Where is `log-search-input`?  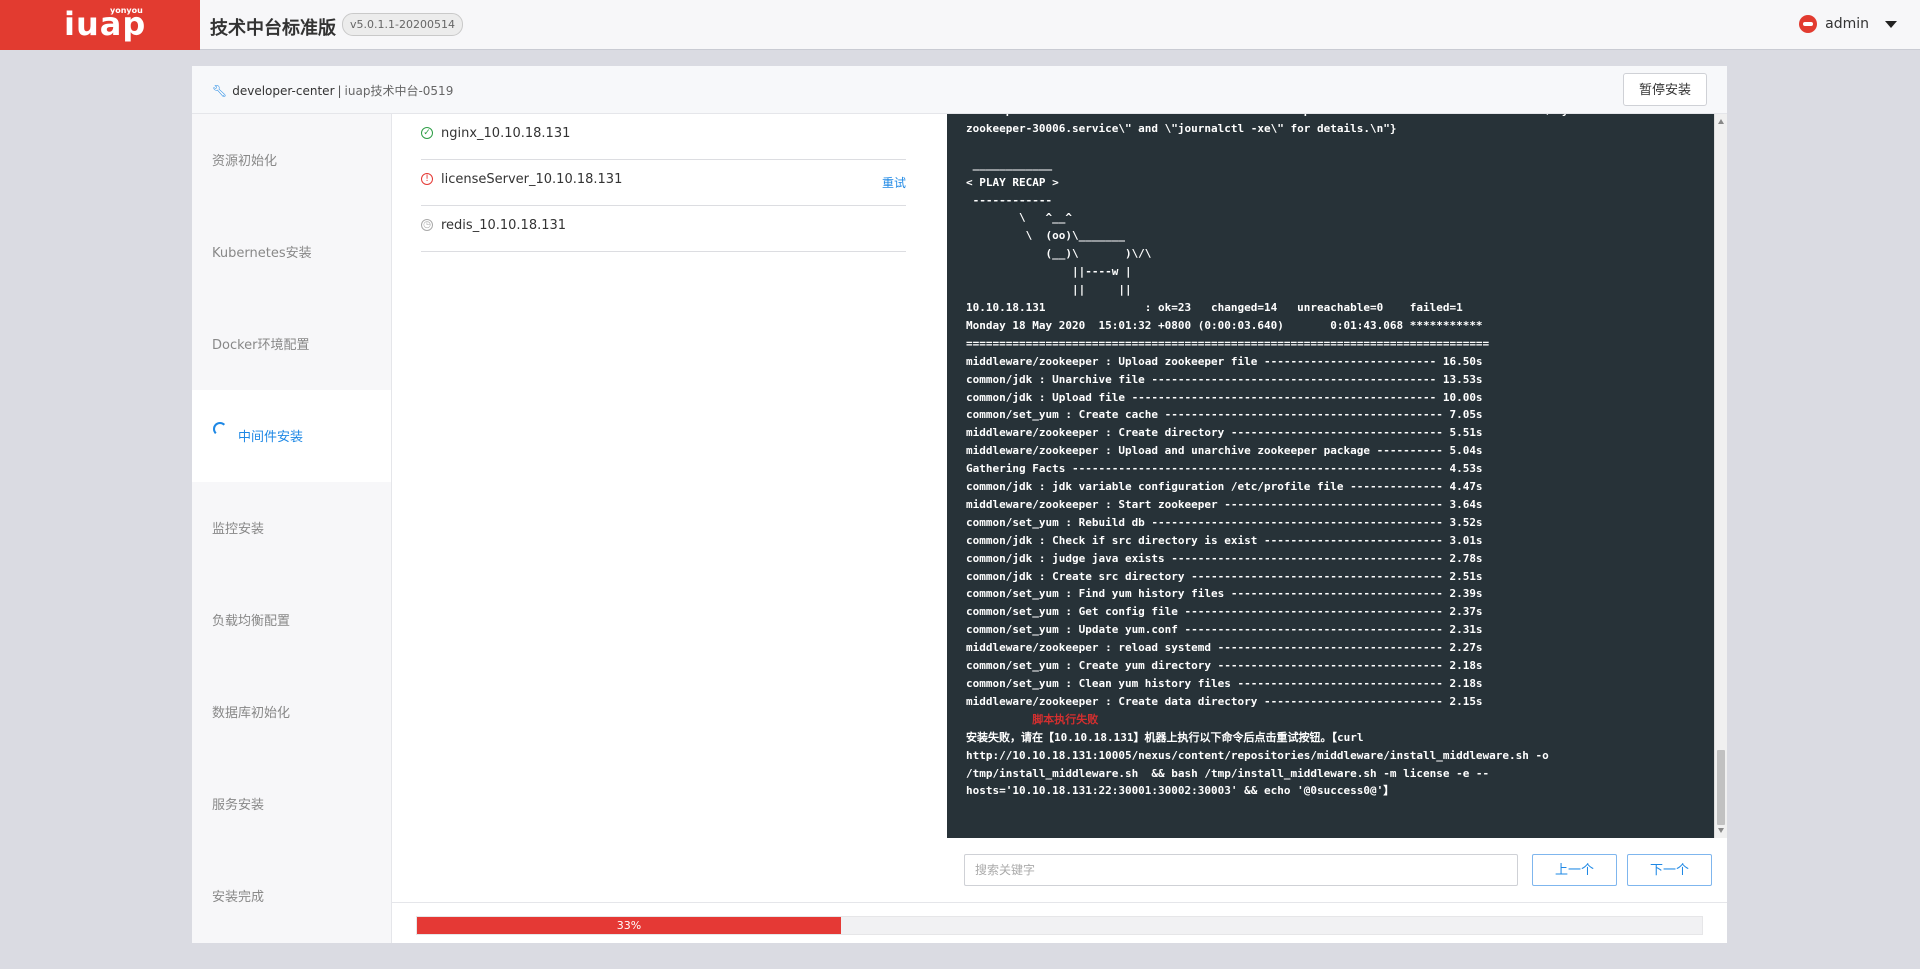
log-search-input is located at coordinates (1241, 870).